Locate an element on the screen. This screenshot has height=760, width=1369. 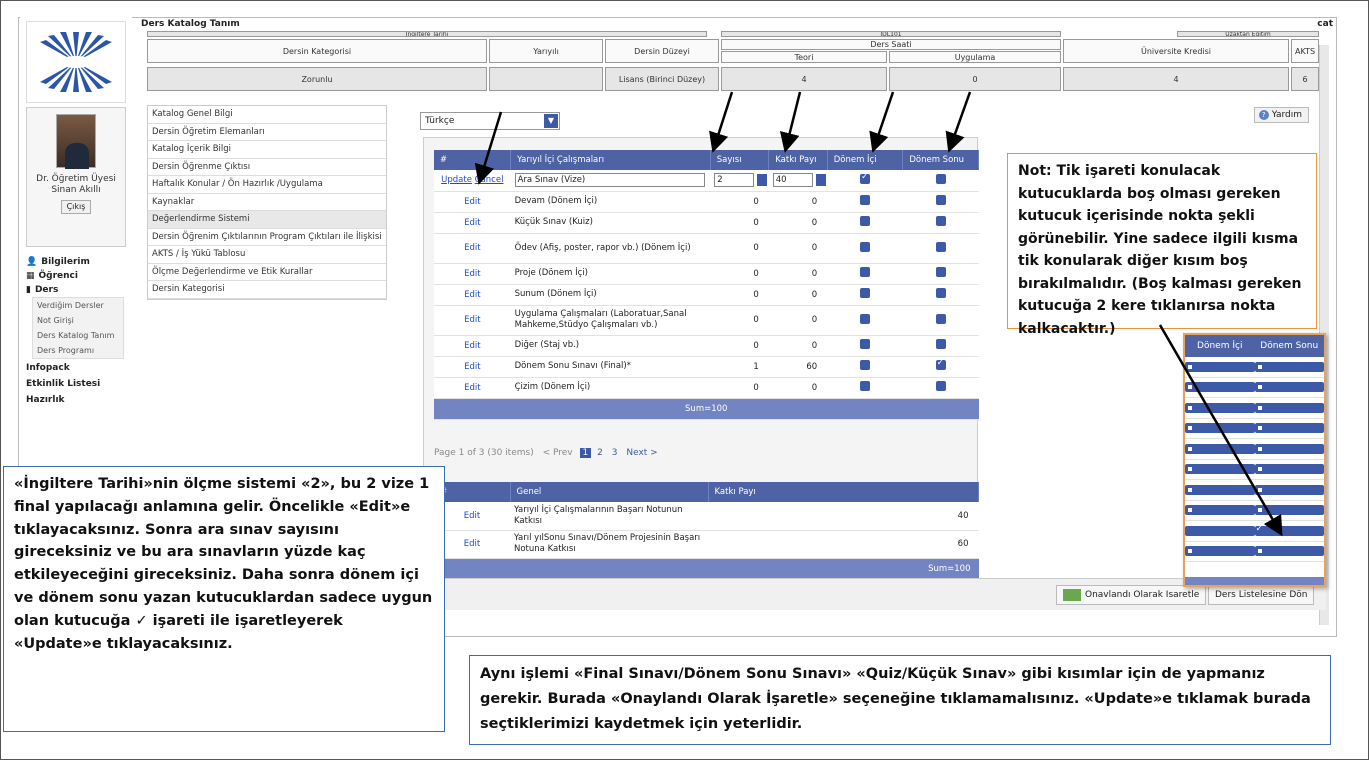
col-katki: Katkı Payı is located at coordinates (843, 492).